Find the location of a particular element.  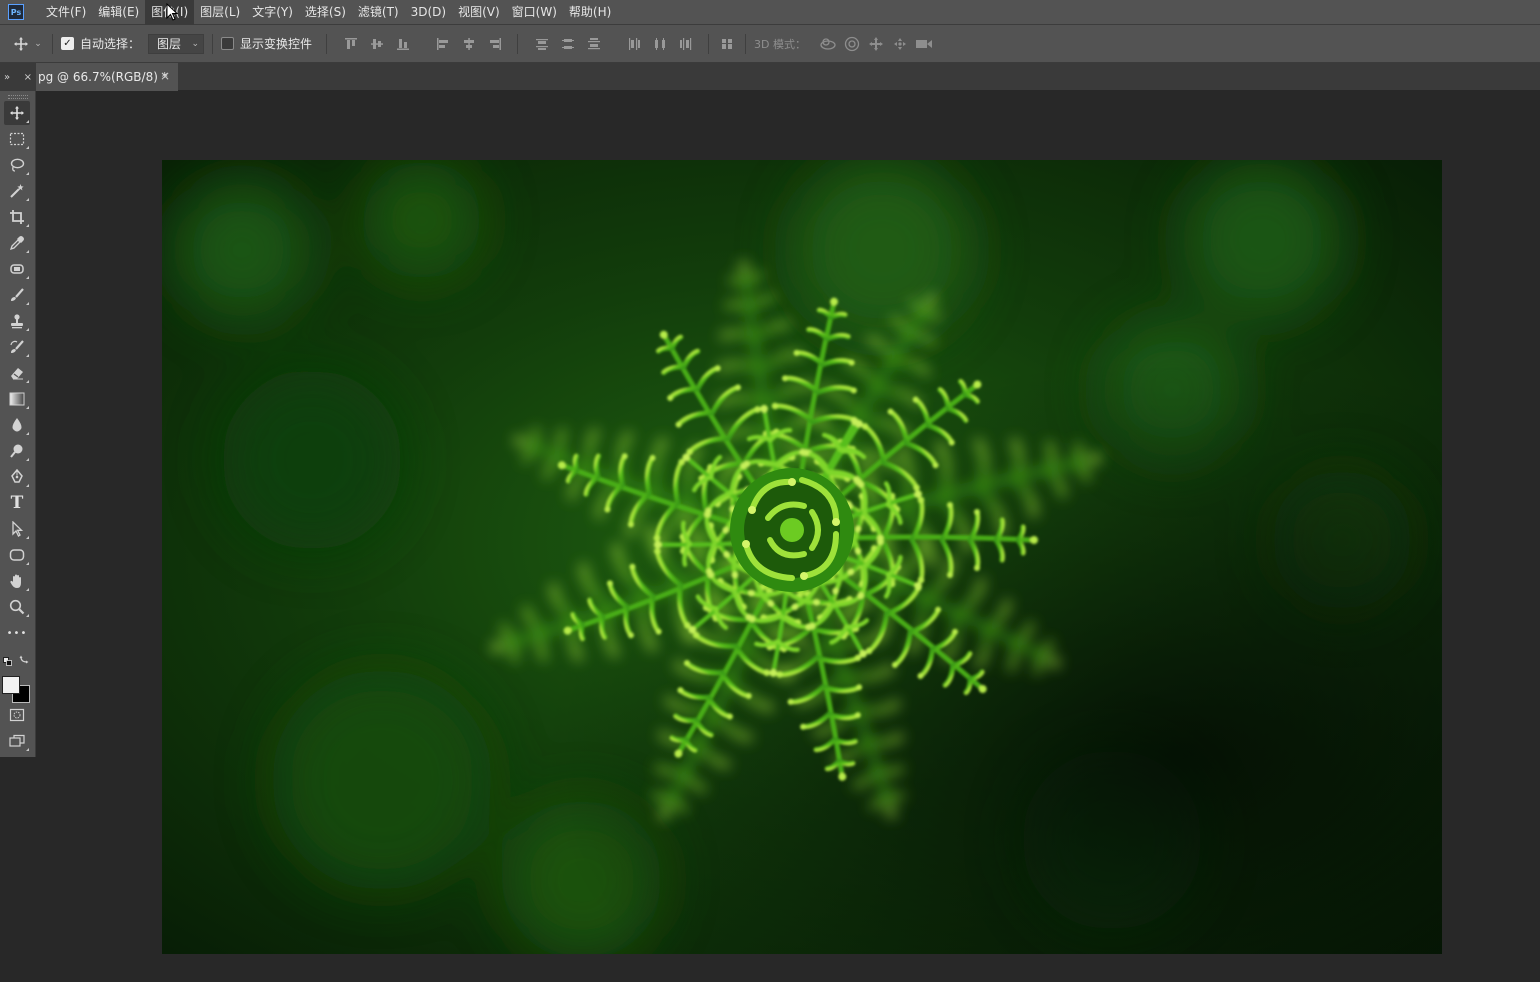

clone-stamp-tool-icon is located at coordinates (17, 321).